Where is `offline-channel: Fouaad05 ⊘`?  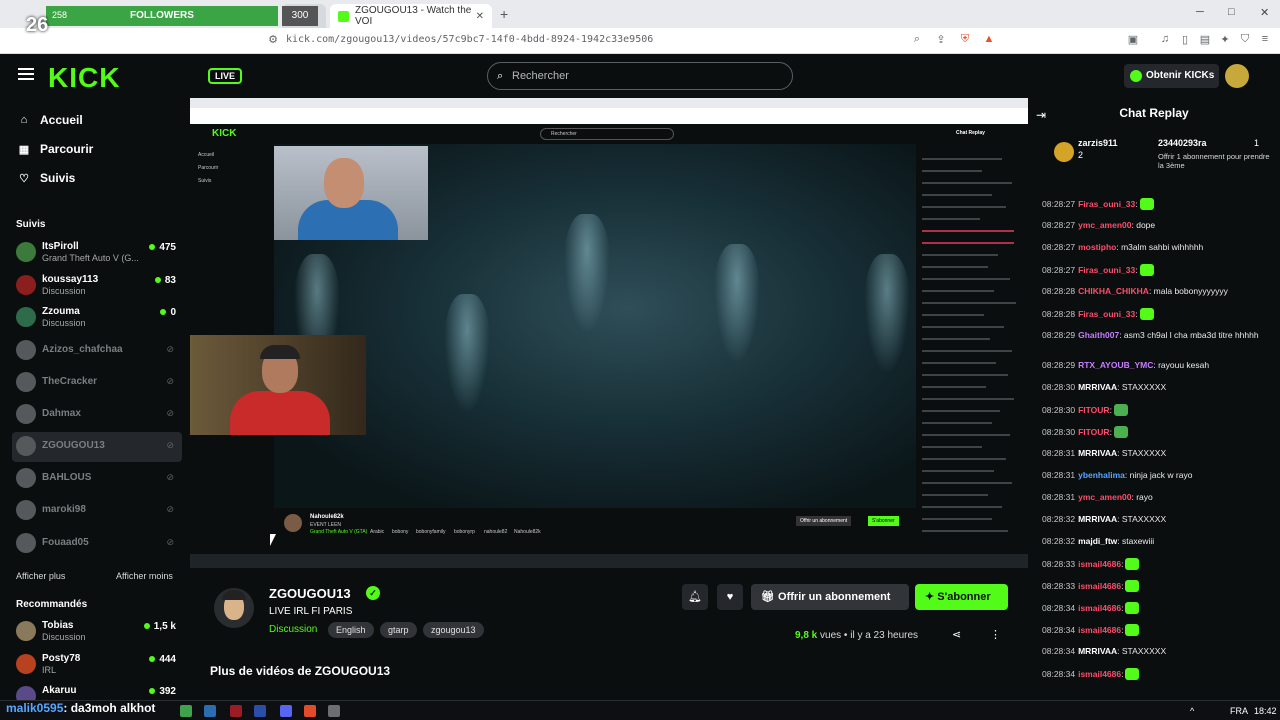 offline-channel: Fouaad05 ⊘ is located at coordinates (97, 544).